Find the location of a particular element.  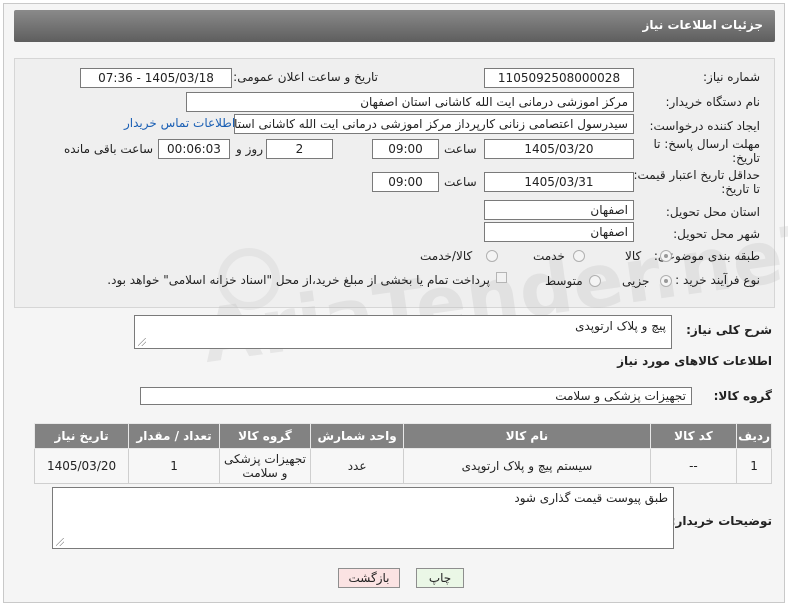

col-name-header: نام کالا is located at coordinates (527, 436).